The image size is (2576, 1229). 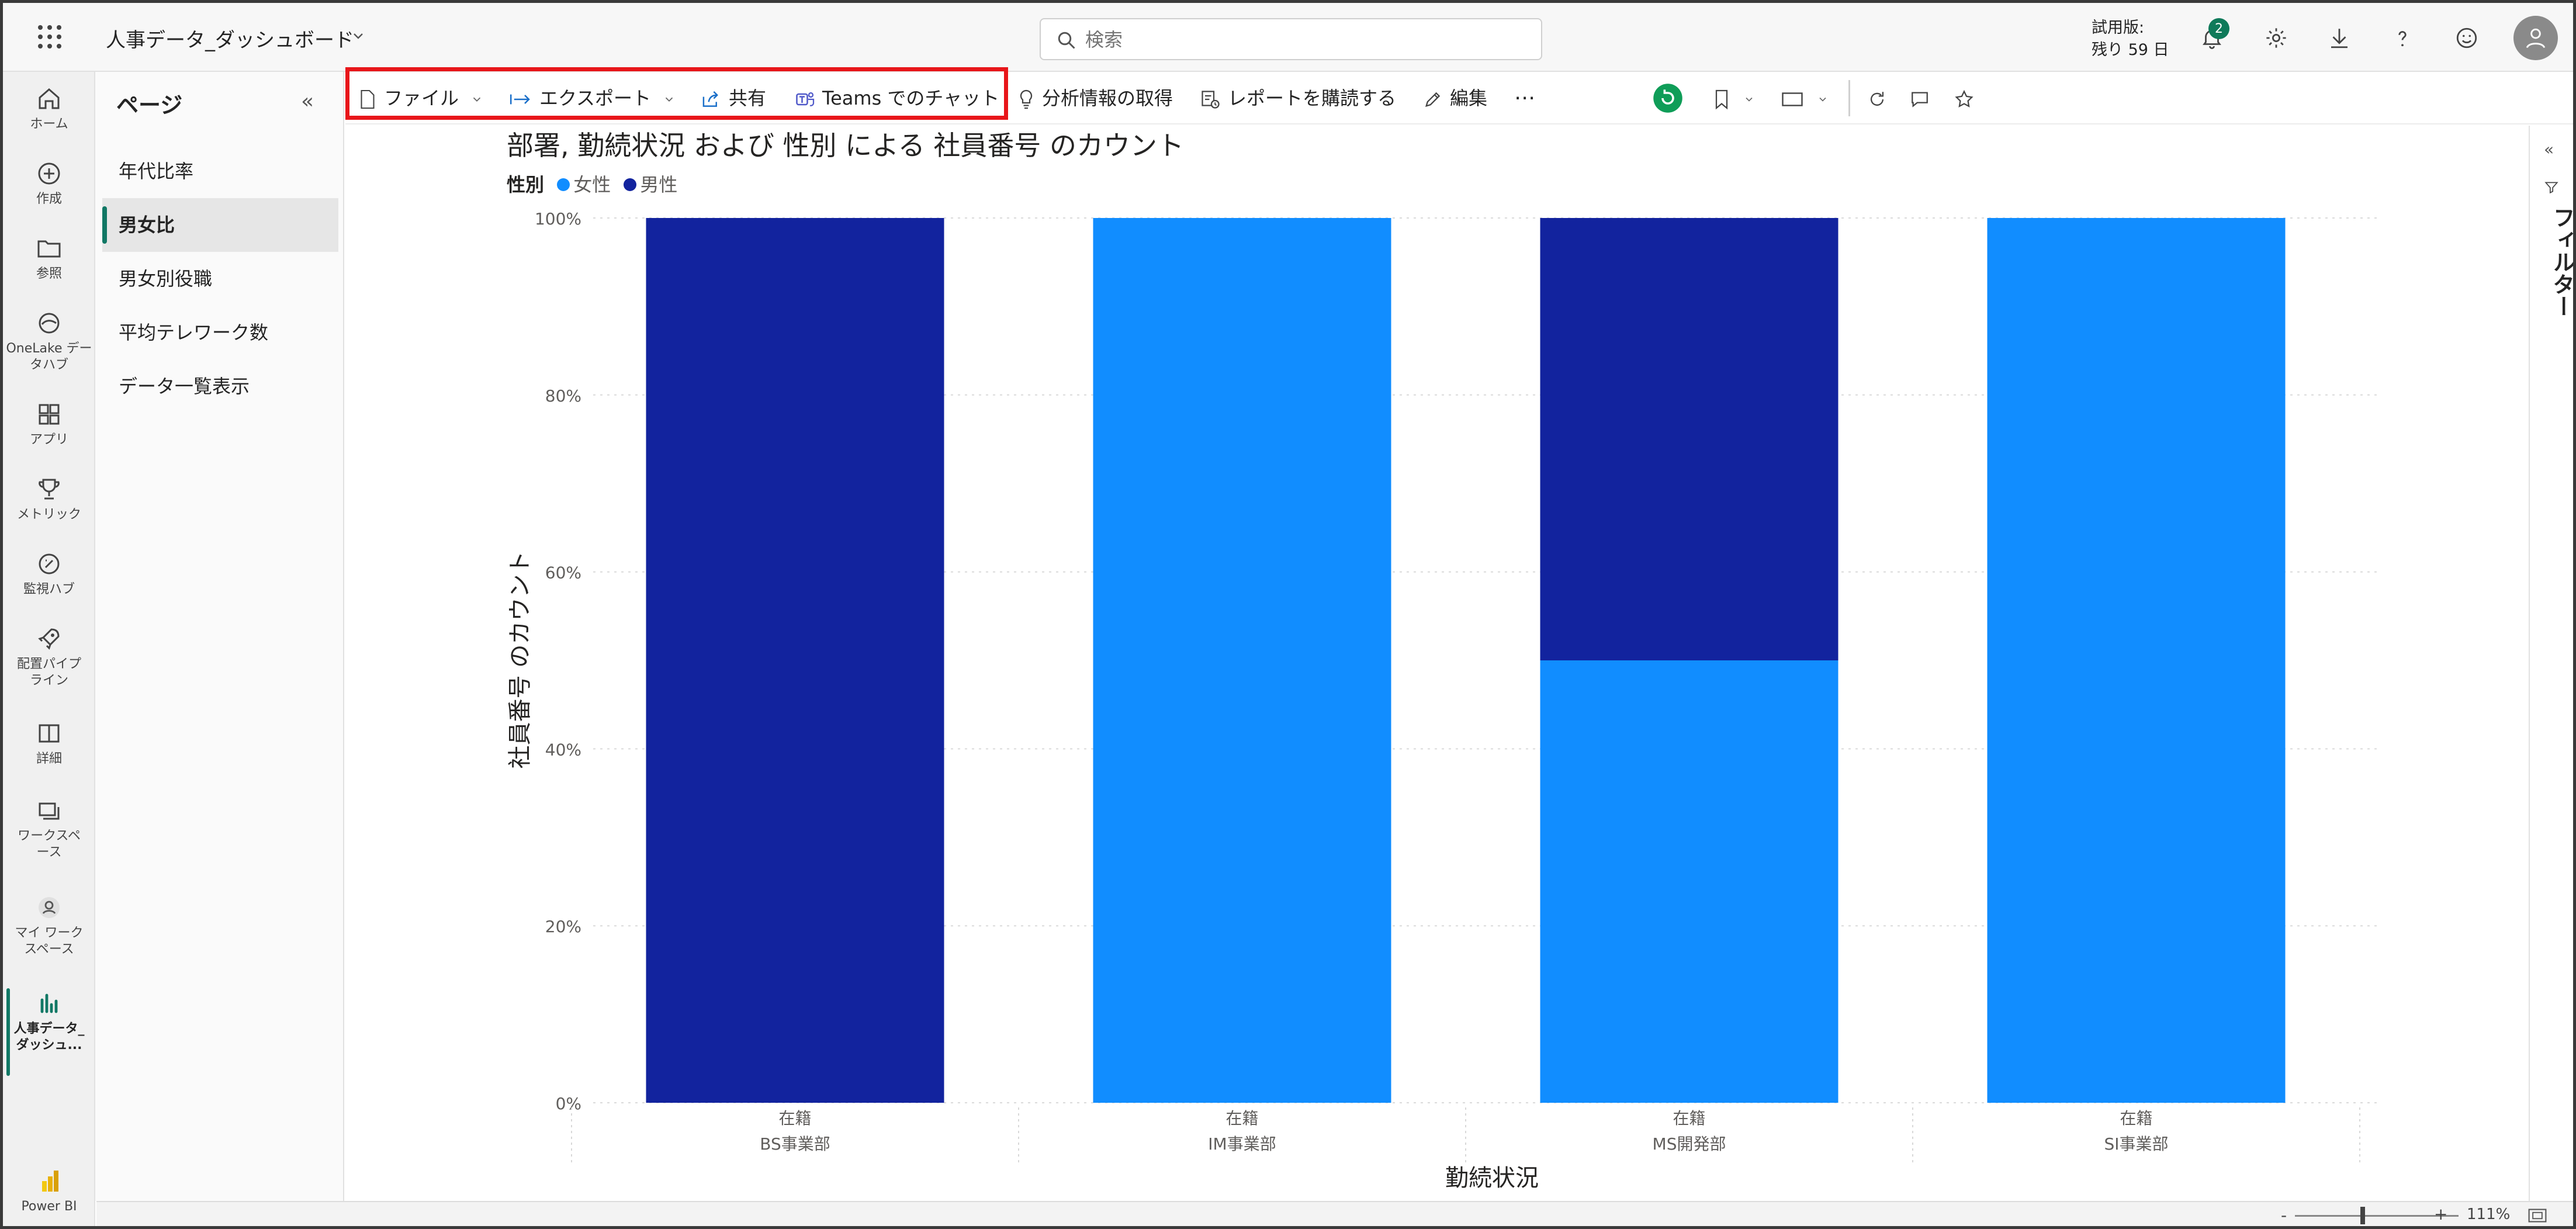 I want to click on zoom-in-button: +, so click(x=2440, y=1214).